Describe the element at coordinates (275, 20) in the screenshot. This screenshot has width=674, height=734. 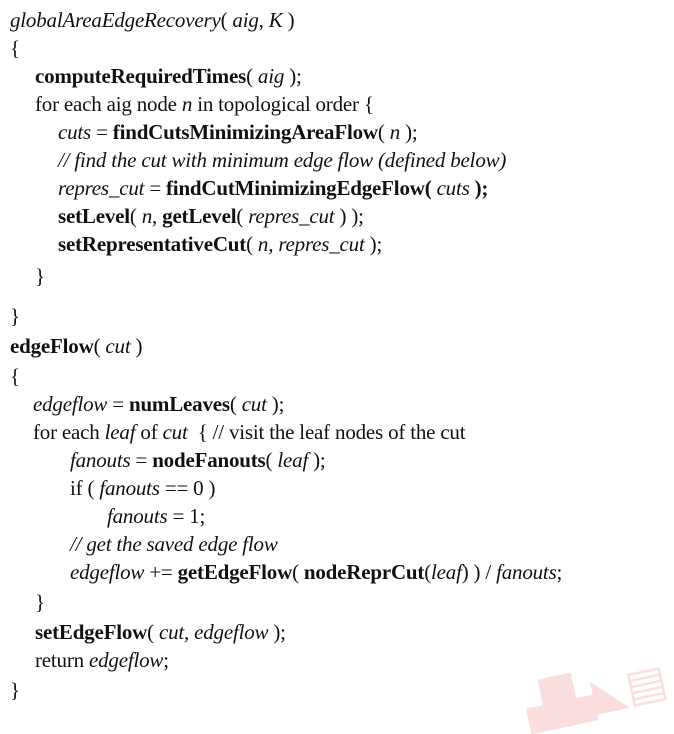
I see `code-token: K` at that location.